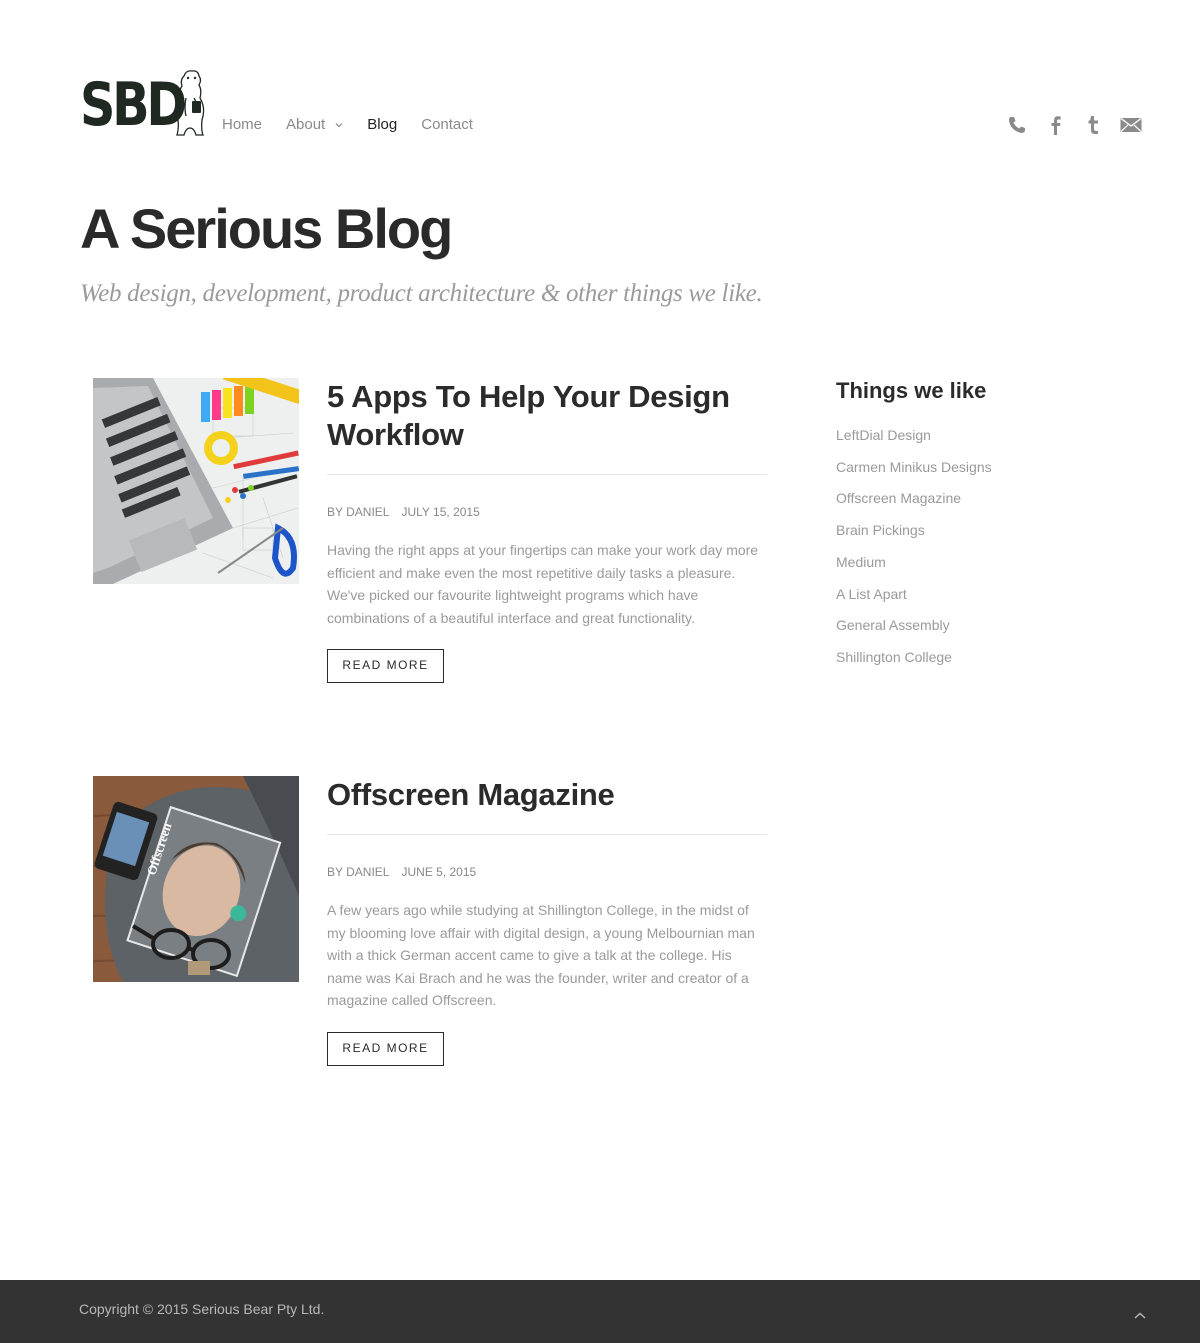 The height and width of the screenshot is (1343, 1200). What do you see at coordinates (359, 124) in the screenshot?
I see `main-nav: Home About Blog Contact` at bounding box center [359, 124].